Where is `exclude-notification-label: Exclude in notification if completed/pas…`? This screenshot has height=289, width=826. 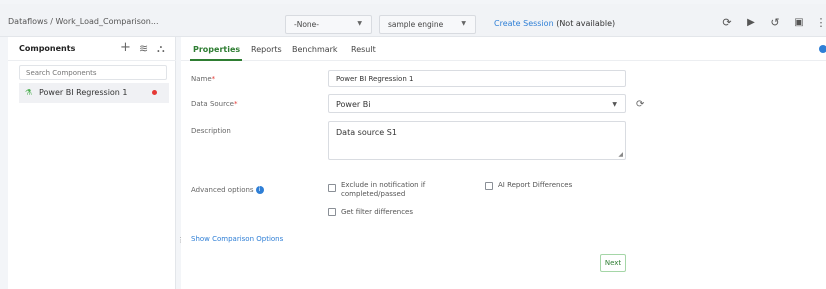 exclude-notification-label: Exclude in notification if completed/pas… is located at coordinates (383, 189).